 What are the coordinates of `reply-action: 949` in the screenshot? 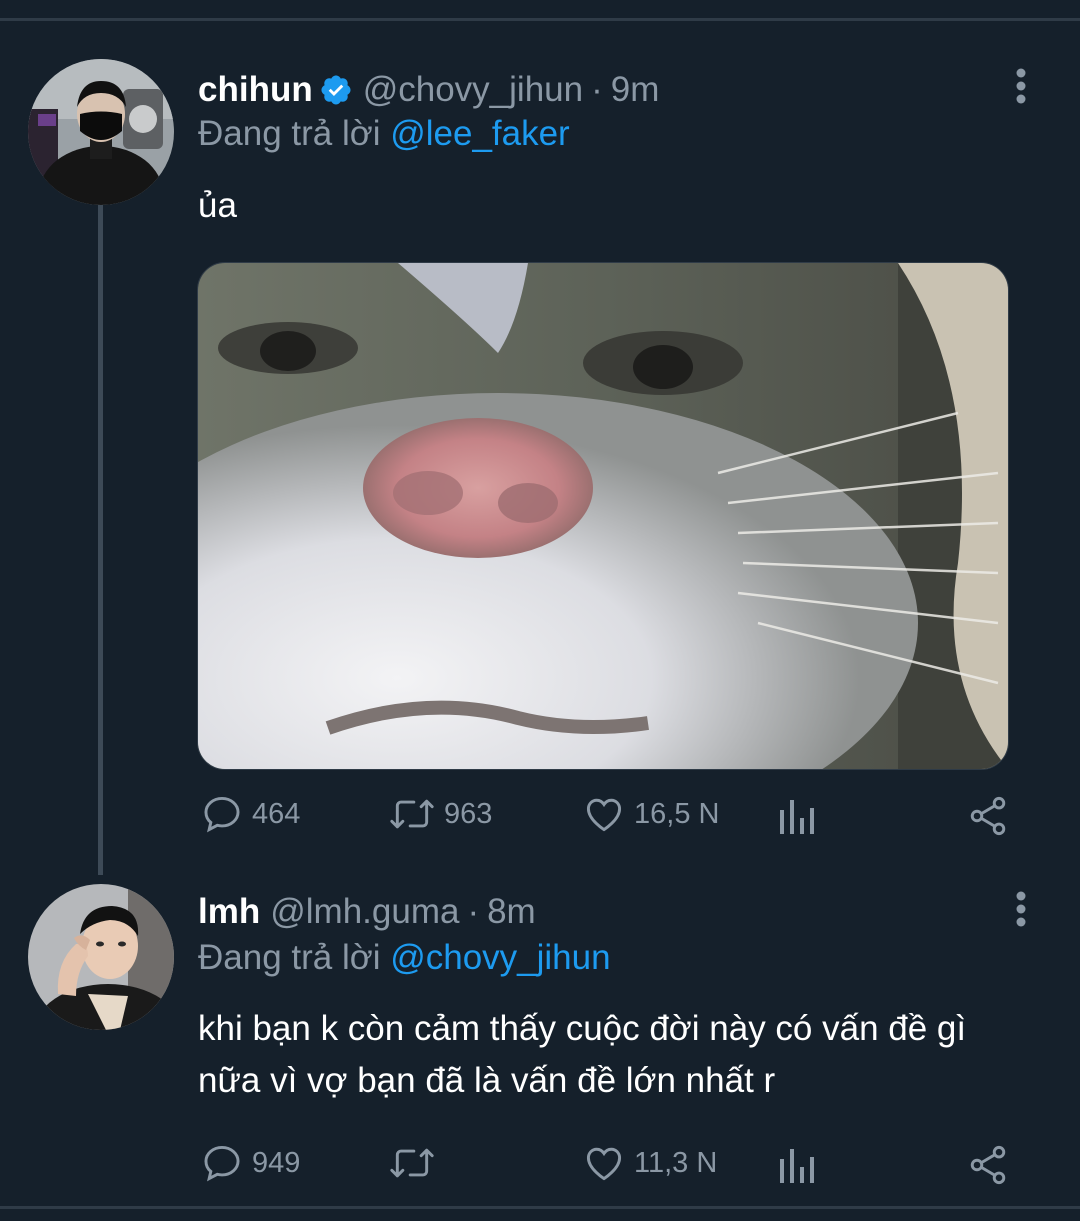 It's located at (250, 1163).